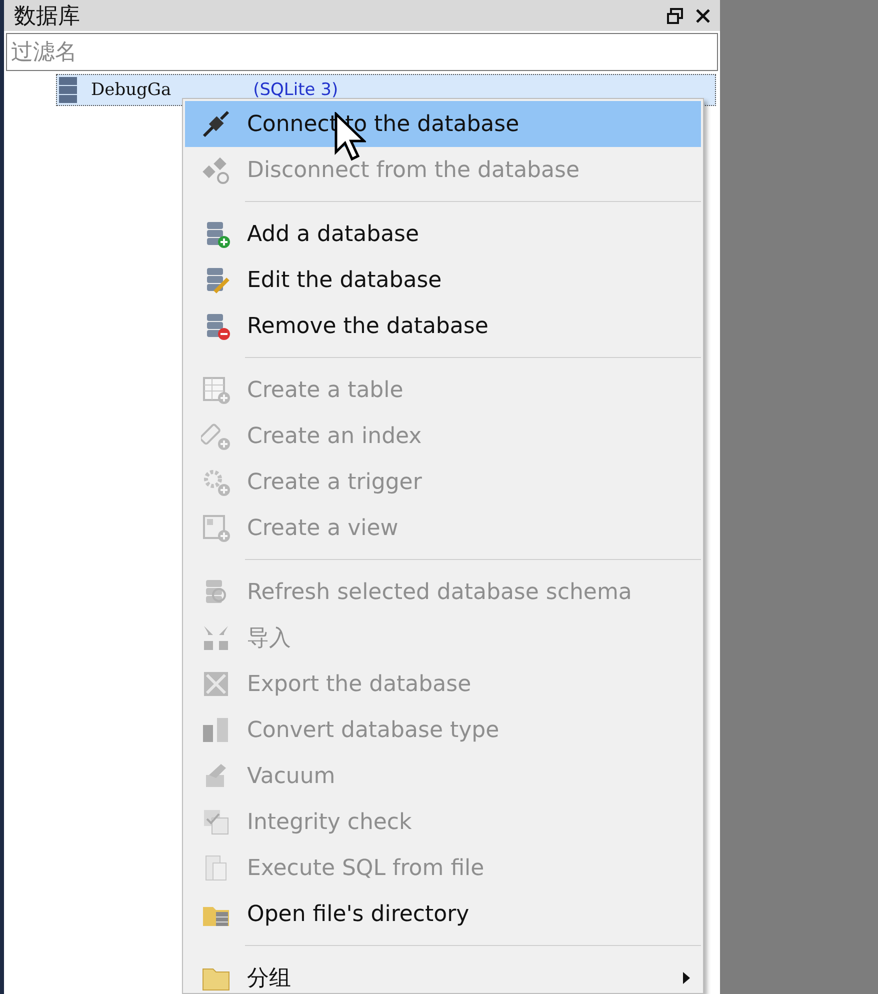 The height and width of the screenshot is (994, 878). Describe the element at coordinates (68, 90) in the screenshot. I see `database-icon` at that location.